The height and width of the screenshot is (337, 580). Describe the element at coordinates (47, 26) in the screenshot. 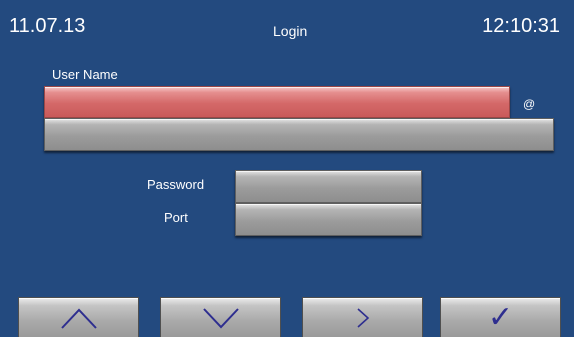

I see `date-display: 11.07.13` at that location.